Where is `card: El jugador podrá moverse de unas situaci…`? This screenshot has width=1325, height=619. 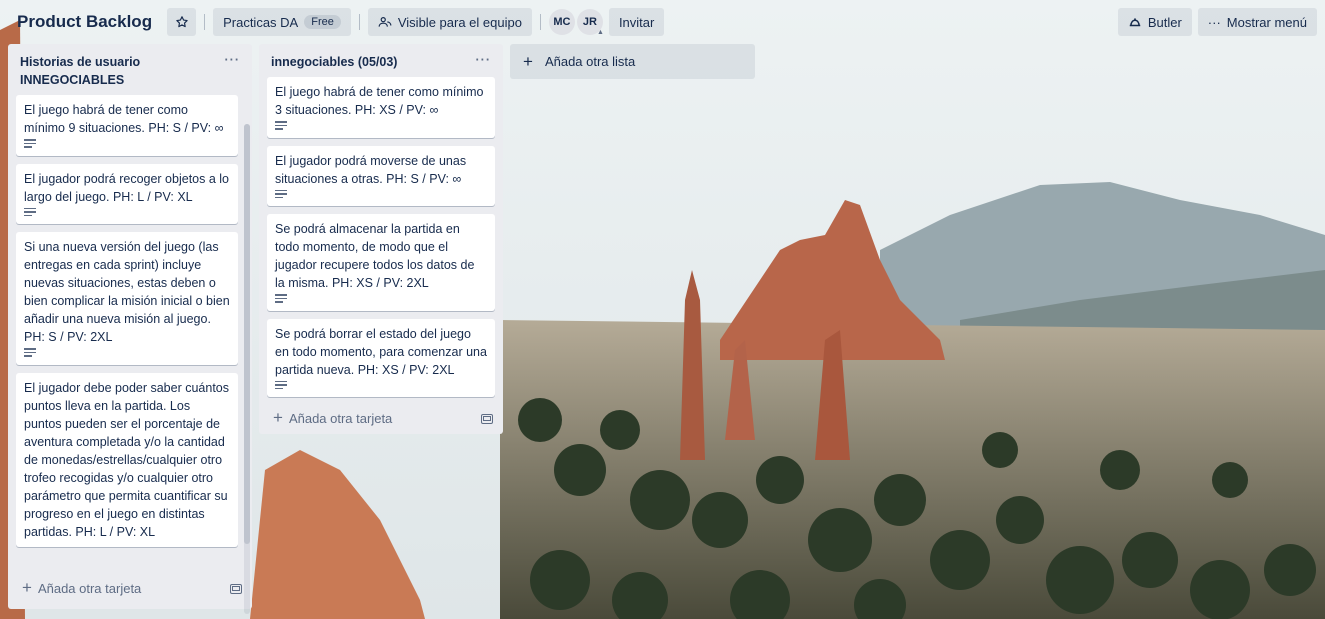 card: El jugador podrá moverse de unas situaci… is located at coordinates (381, 175).